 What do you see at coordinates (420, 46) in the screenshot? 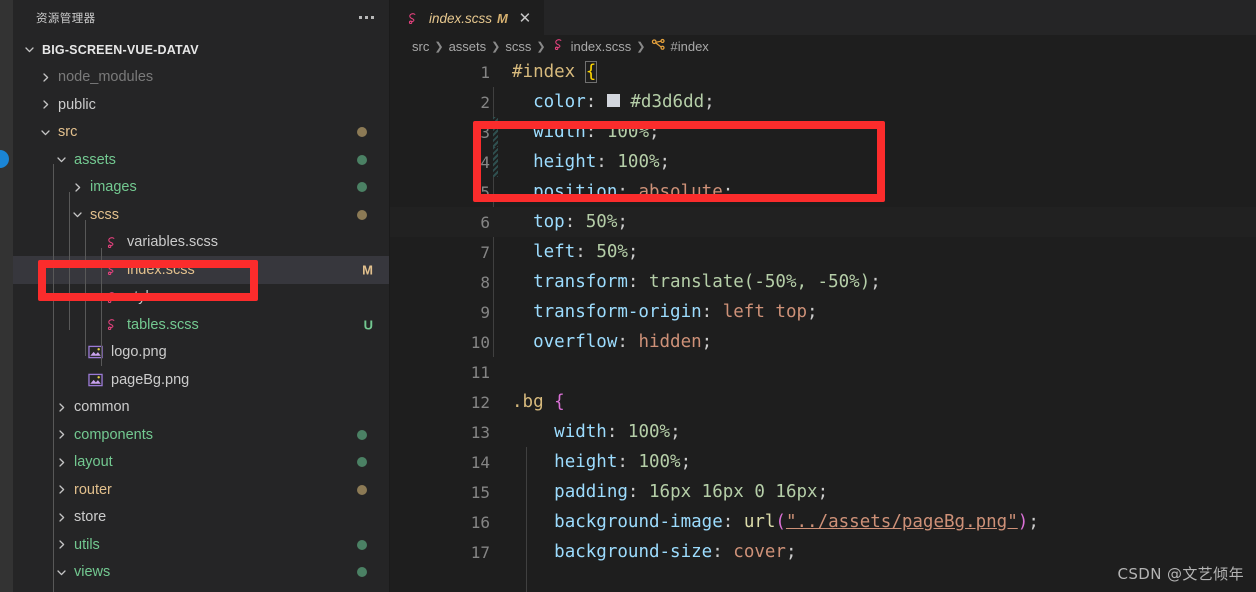
I see `breadcrumb-item-src: src` at bounding box center [420, 46].